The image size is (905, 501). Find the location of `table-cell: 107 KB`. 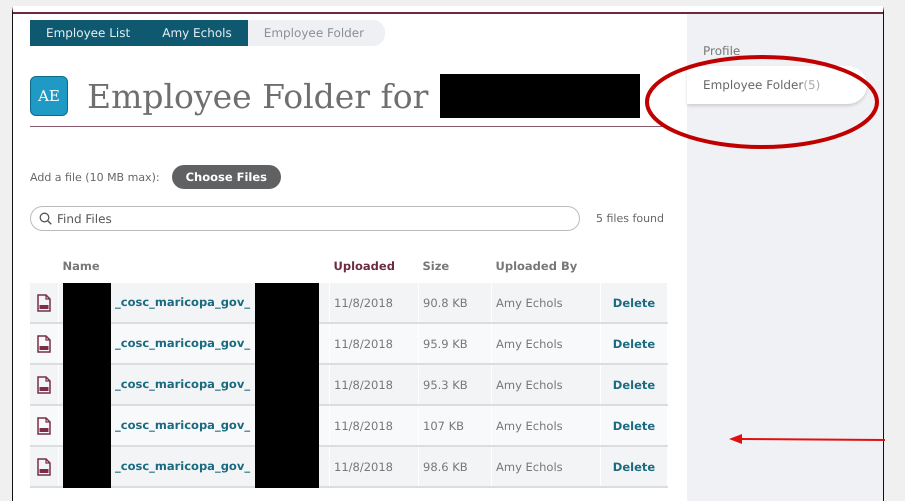

table-cell: 107 KB is located at coordinates (455, 425).